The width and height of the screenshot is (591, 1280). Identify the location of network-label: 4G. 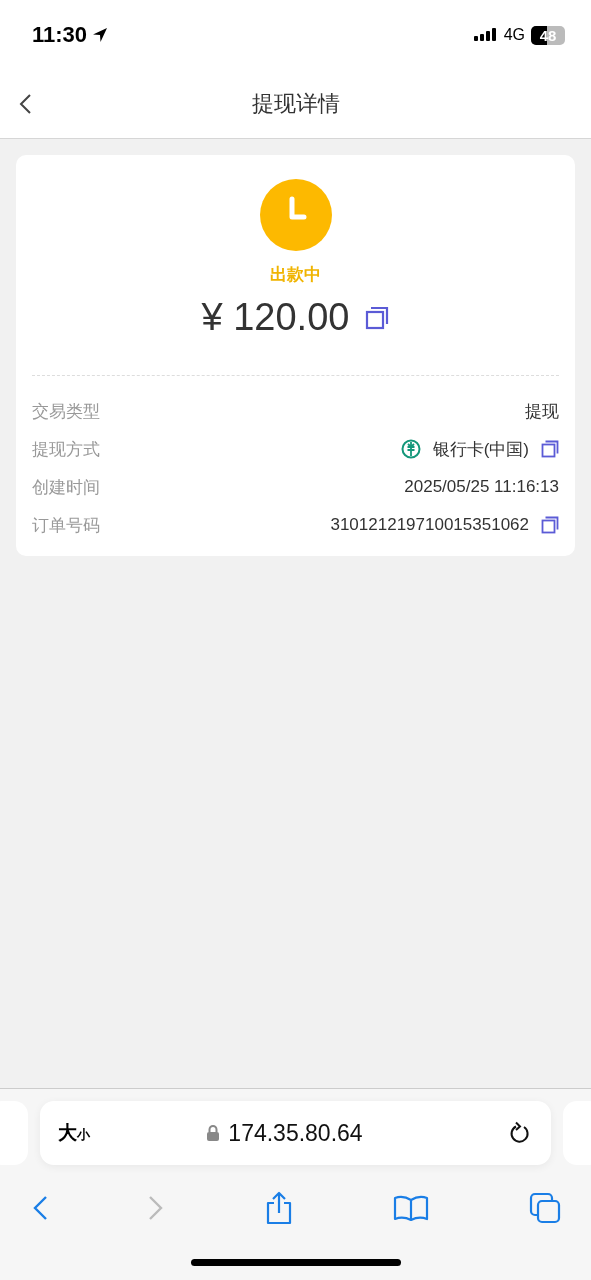
(514, 35).